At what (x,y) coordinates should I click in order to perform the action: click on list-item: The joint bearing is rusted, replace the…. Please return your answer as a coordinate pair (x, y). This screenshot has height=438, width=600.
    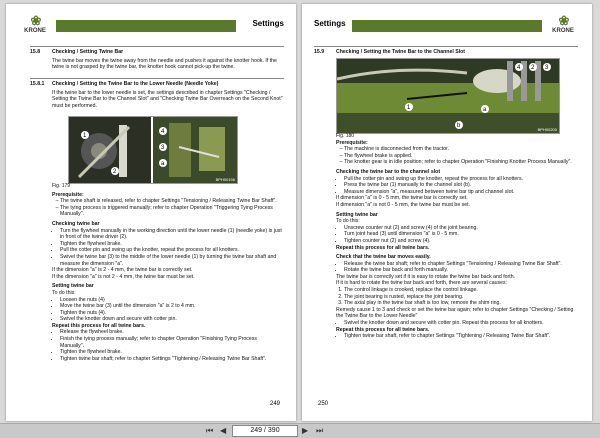
    Looking at the image, I should click on (461, 297).